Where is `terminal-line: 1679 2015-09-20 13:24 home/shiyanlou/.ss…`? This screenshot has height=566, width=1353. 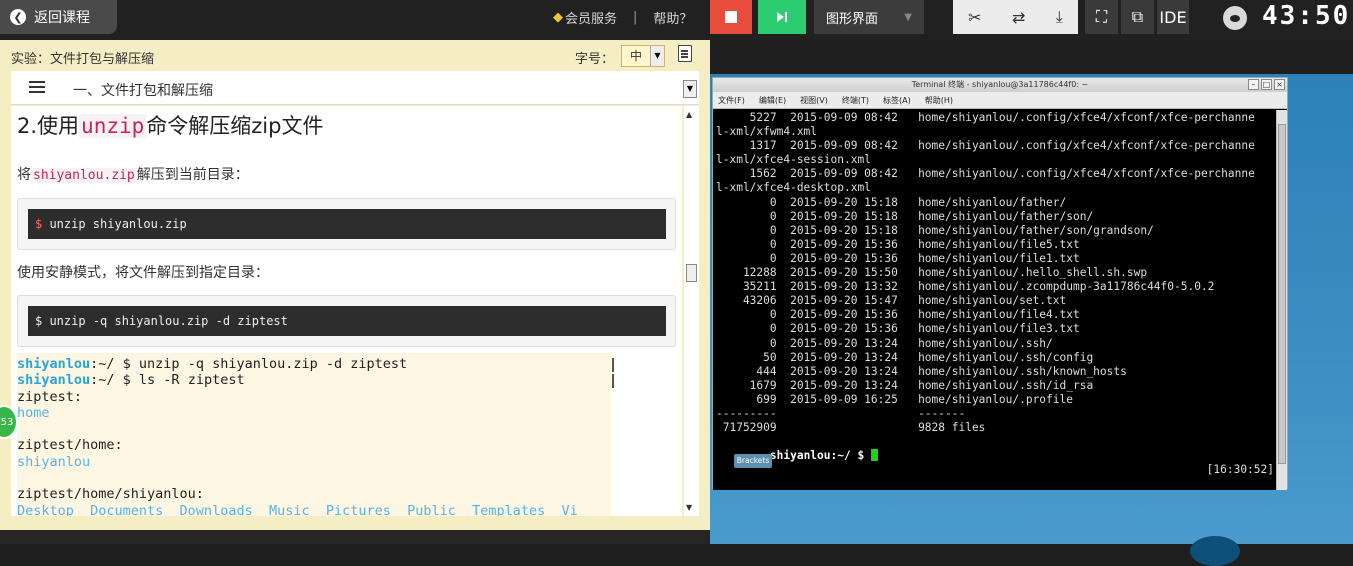 terminal-line: 1679 2015-09-20 13:24 home/shiyanlou/.ss… is located at coordinates (905, 385).